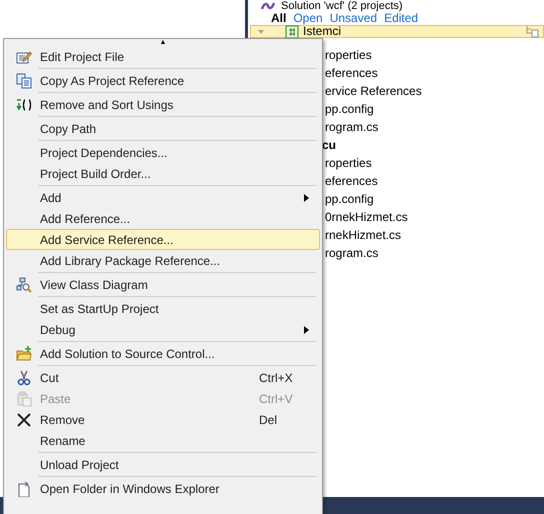 This screenshot has height=514, width=544. Describe the element at coordinates (363, 235) in the screenshot. I see `tree-item: rnekHizmet.cs` at that location.